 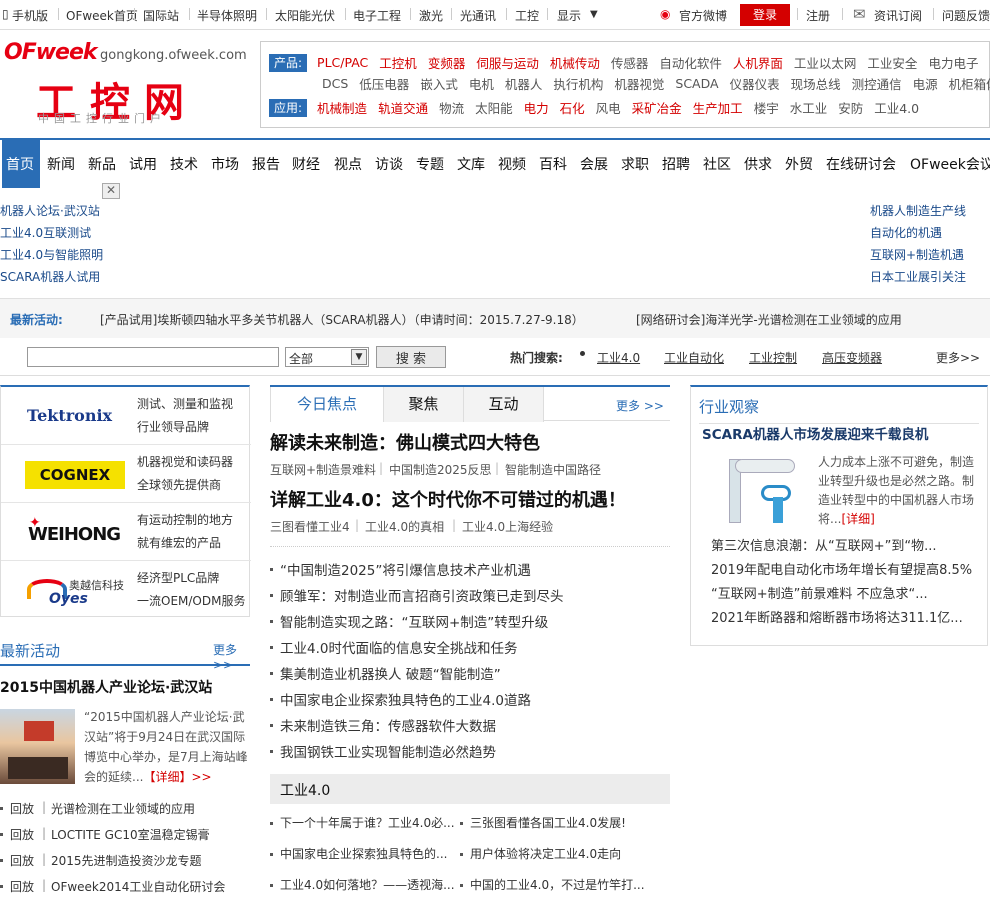 I want to click on application-link: 机械制造, so click(x=342, y=107).